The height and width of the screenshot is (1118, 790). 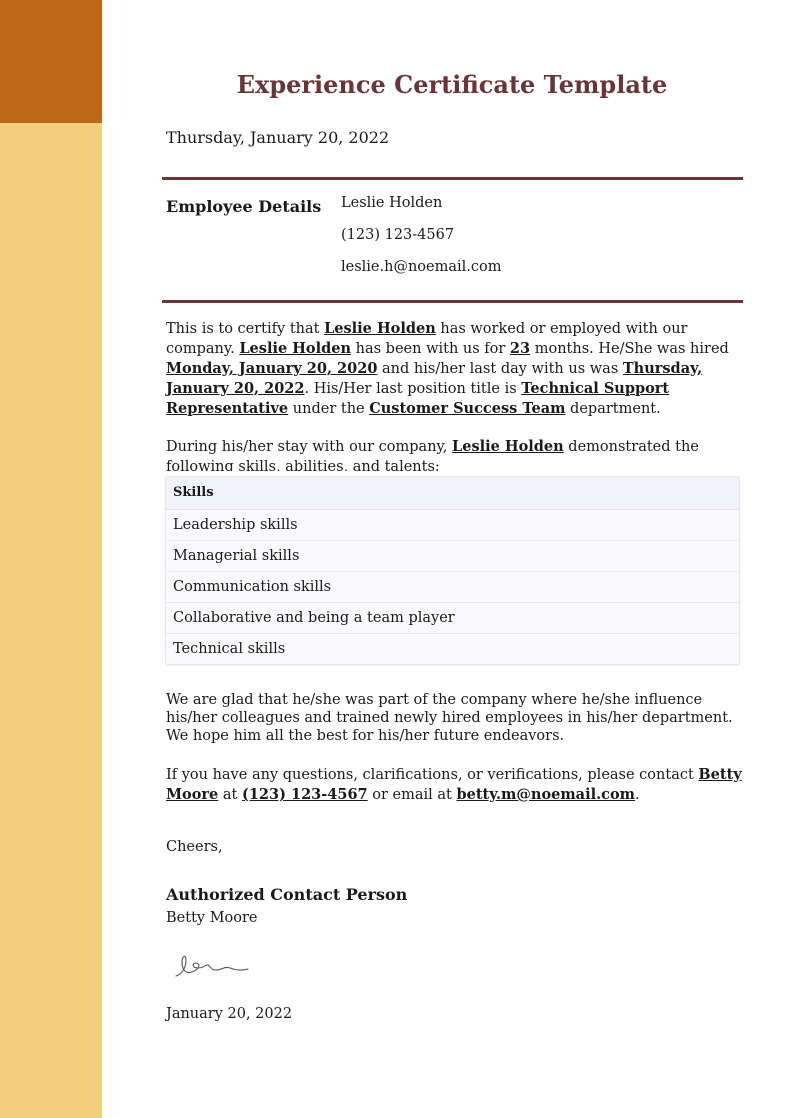 What do you see at coordinates (287, 894) in the screenshot?
I see `authorized-person-title: Authorized Contact Person` at bounding box center [287, 894].